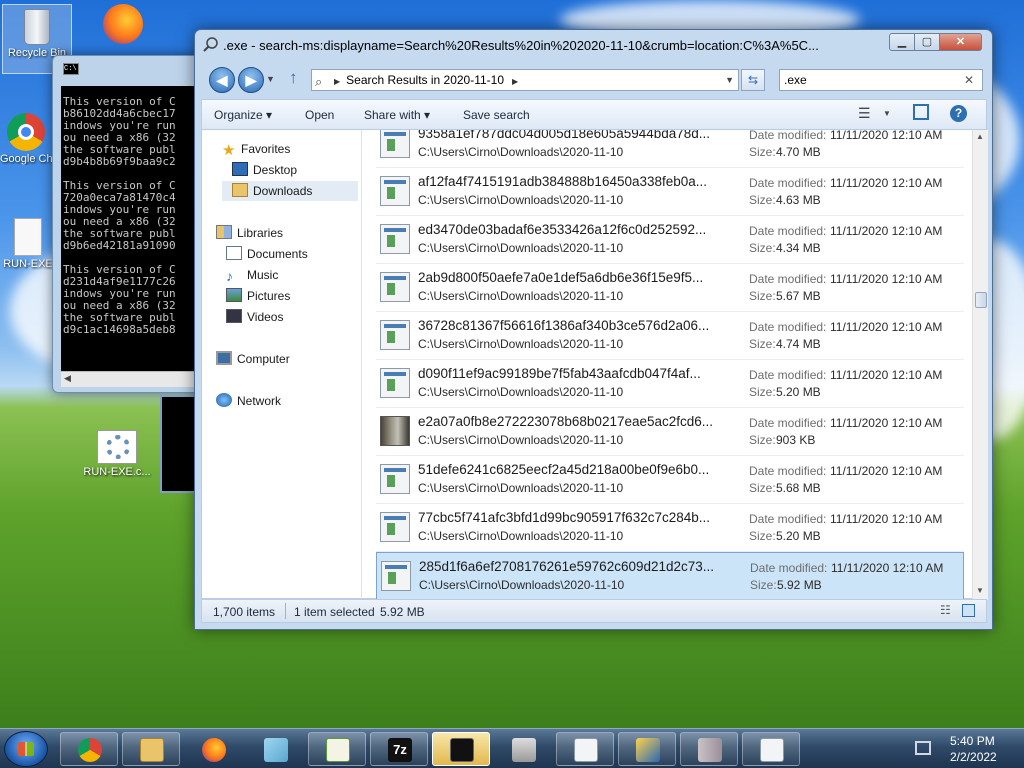 The image size is (1024, 768). Describe the element at coordinates (251, 80) in the screenshot. I see `forward-button: ▶` at that location.